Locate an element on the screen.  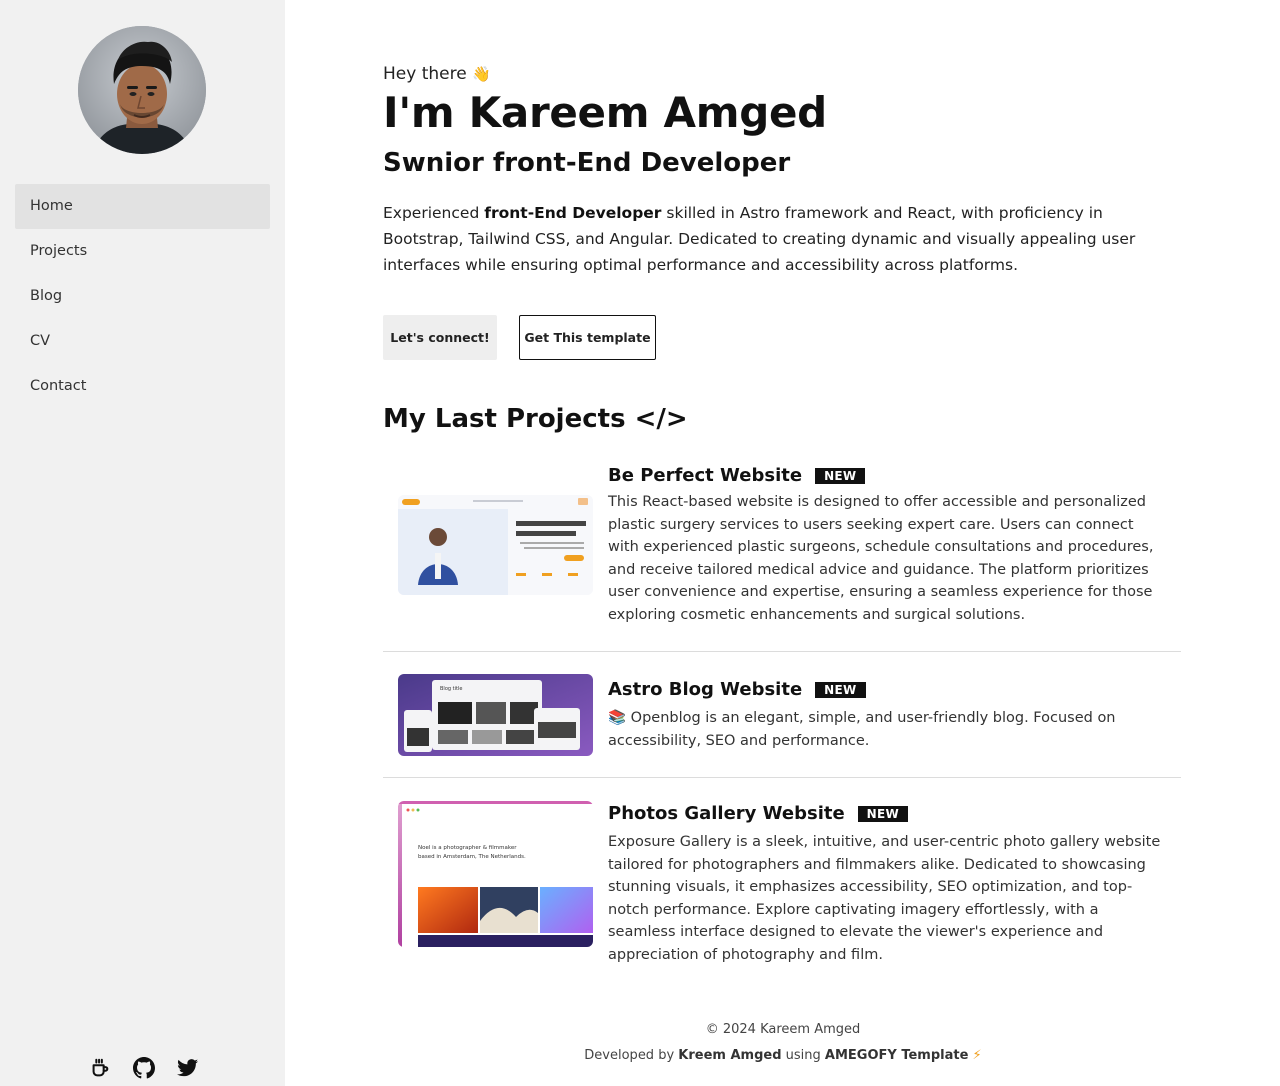
nav-item-home: Home is located at coordinates (142, 206).